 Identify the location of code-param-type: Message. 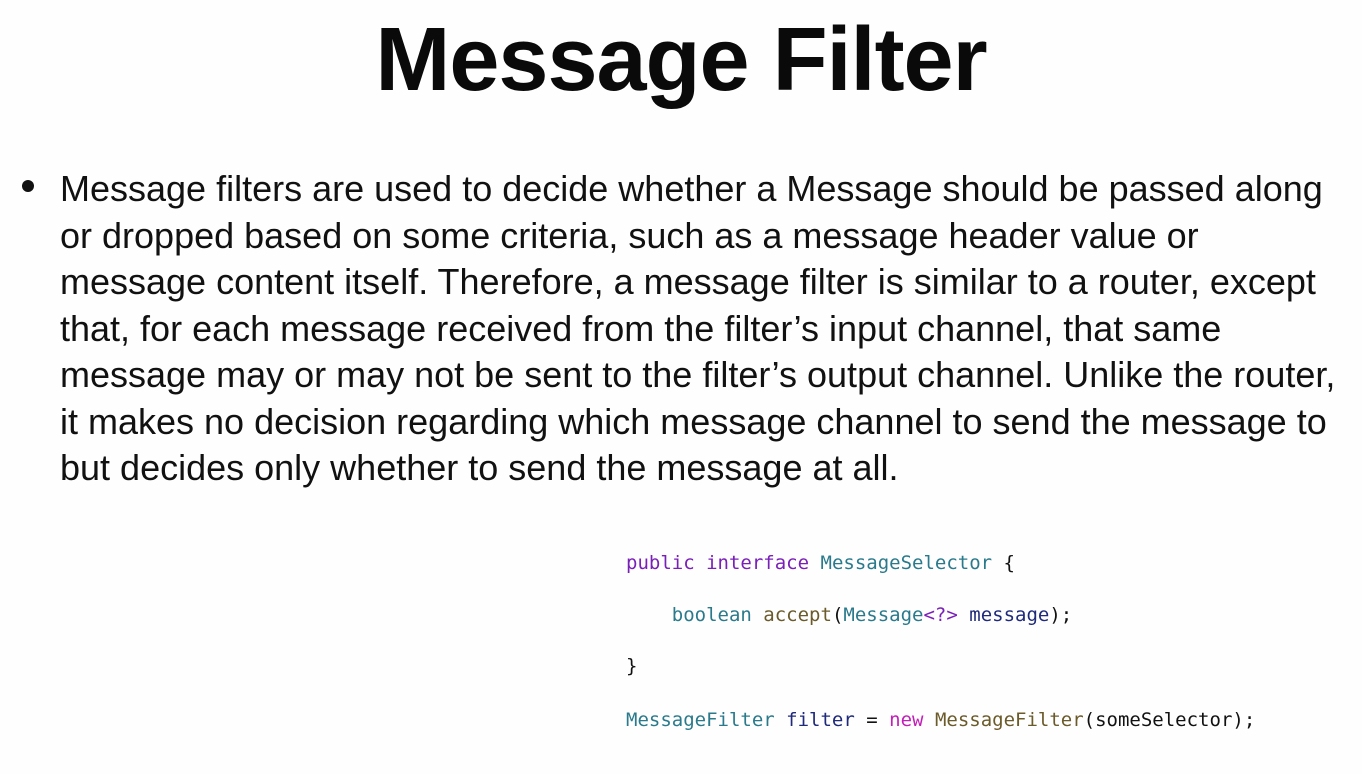
(883, 615).